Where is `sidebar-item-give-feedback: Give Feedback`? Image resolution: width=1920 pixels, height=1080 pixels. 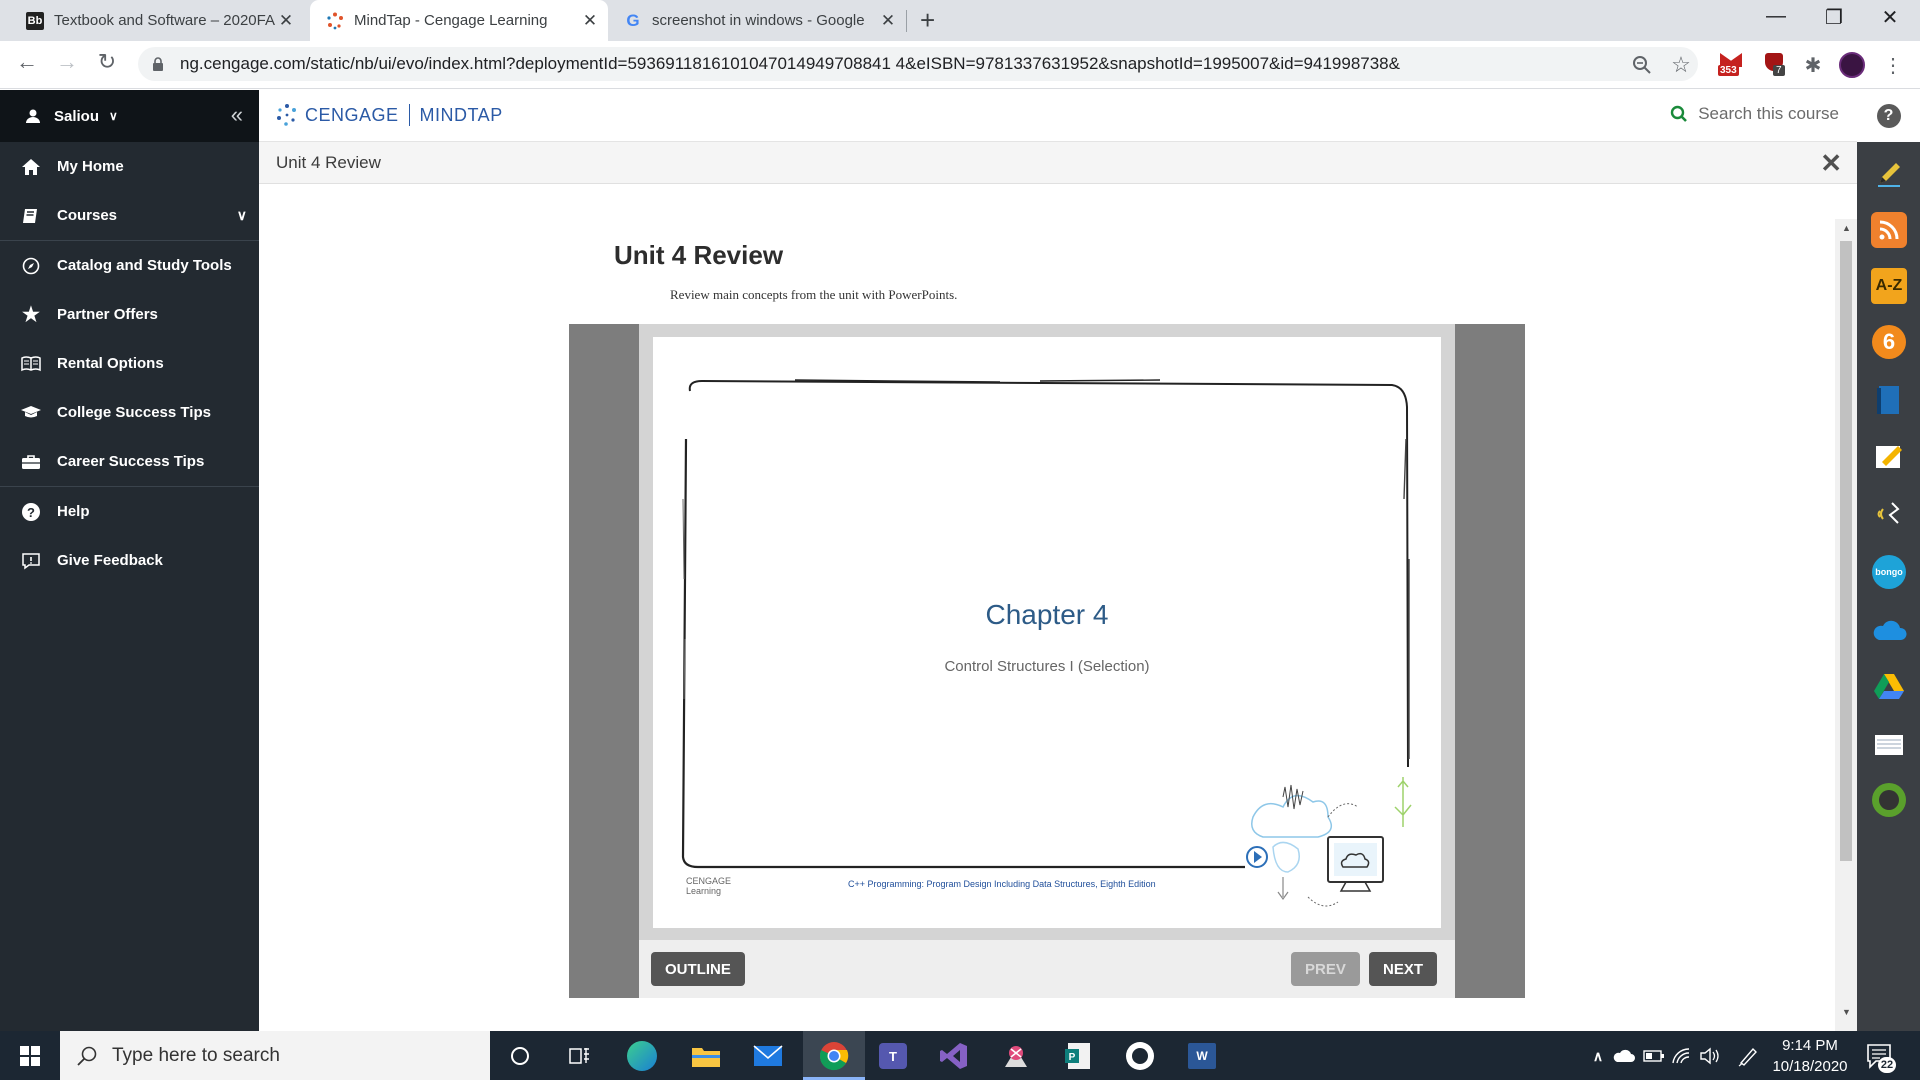 sidebar-item-give-feedback: Give Feedback is located at coordinates (129, 560).